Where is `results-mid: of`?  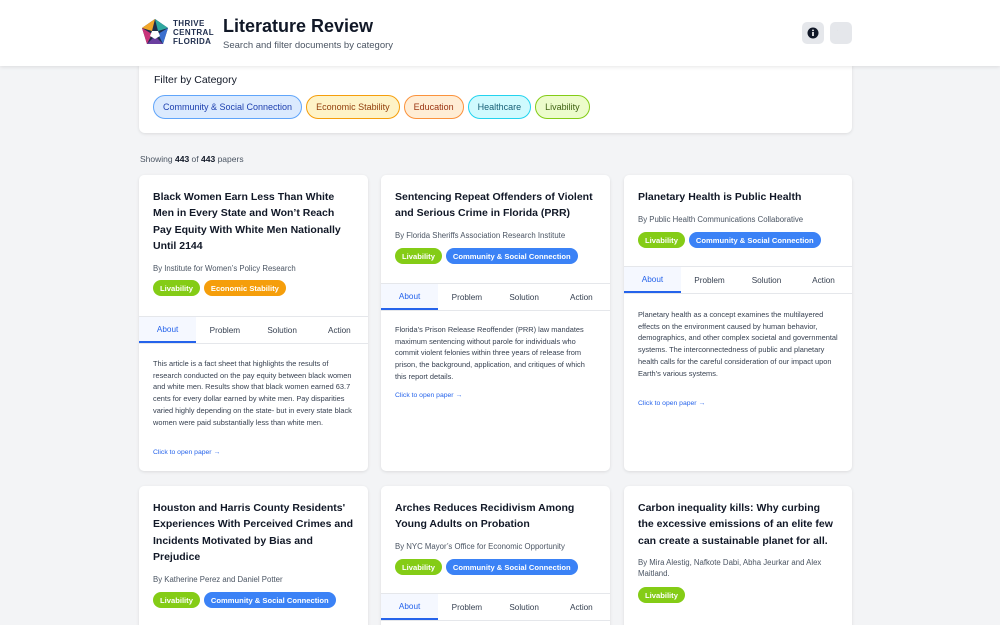
results-mid: of is located at coordinates (195, 159).